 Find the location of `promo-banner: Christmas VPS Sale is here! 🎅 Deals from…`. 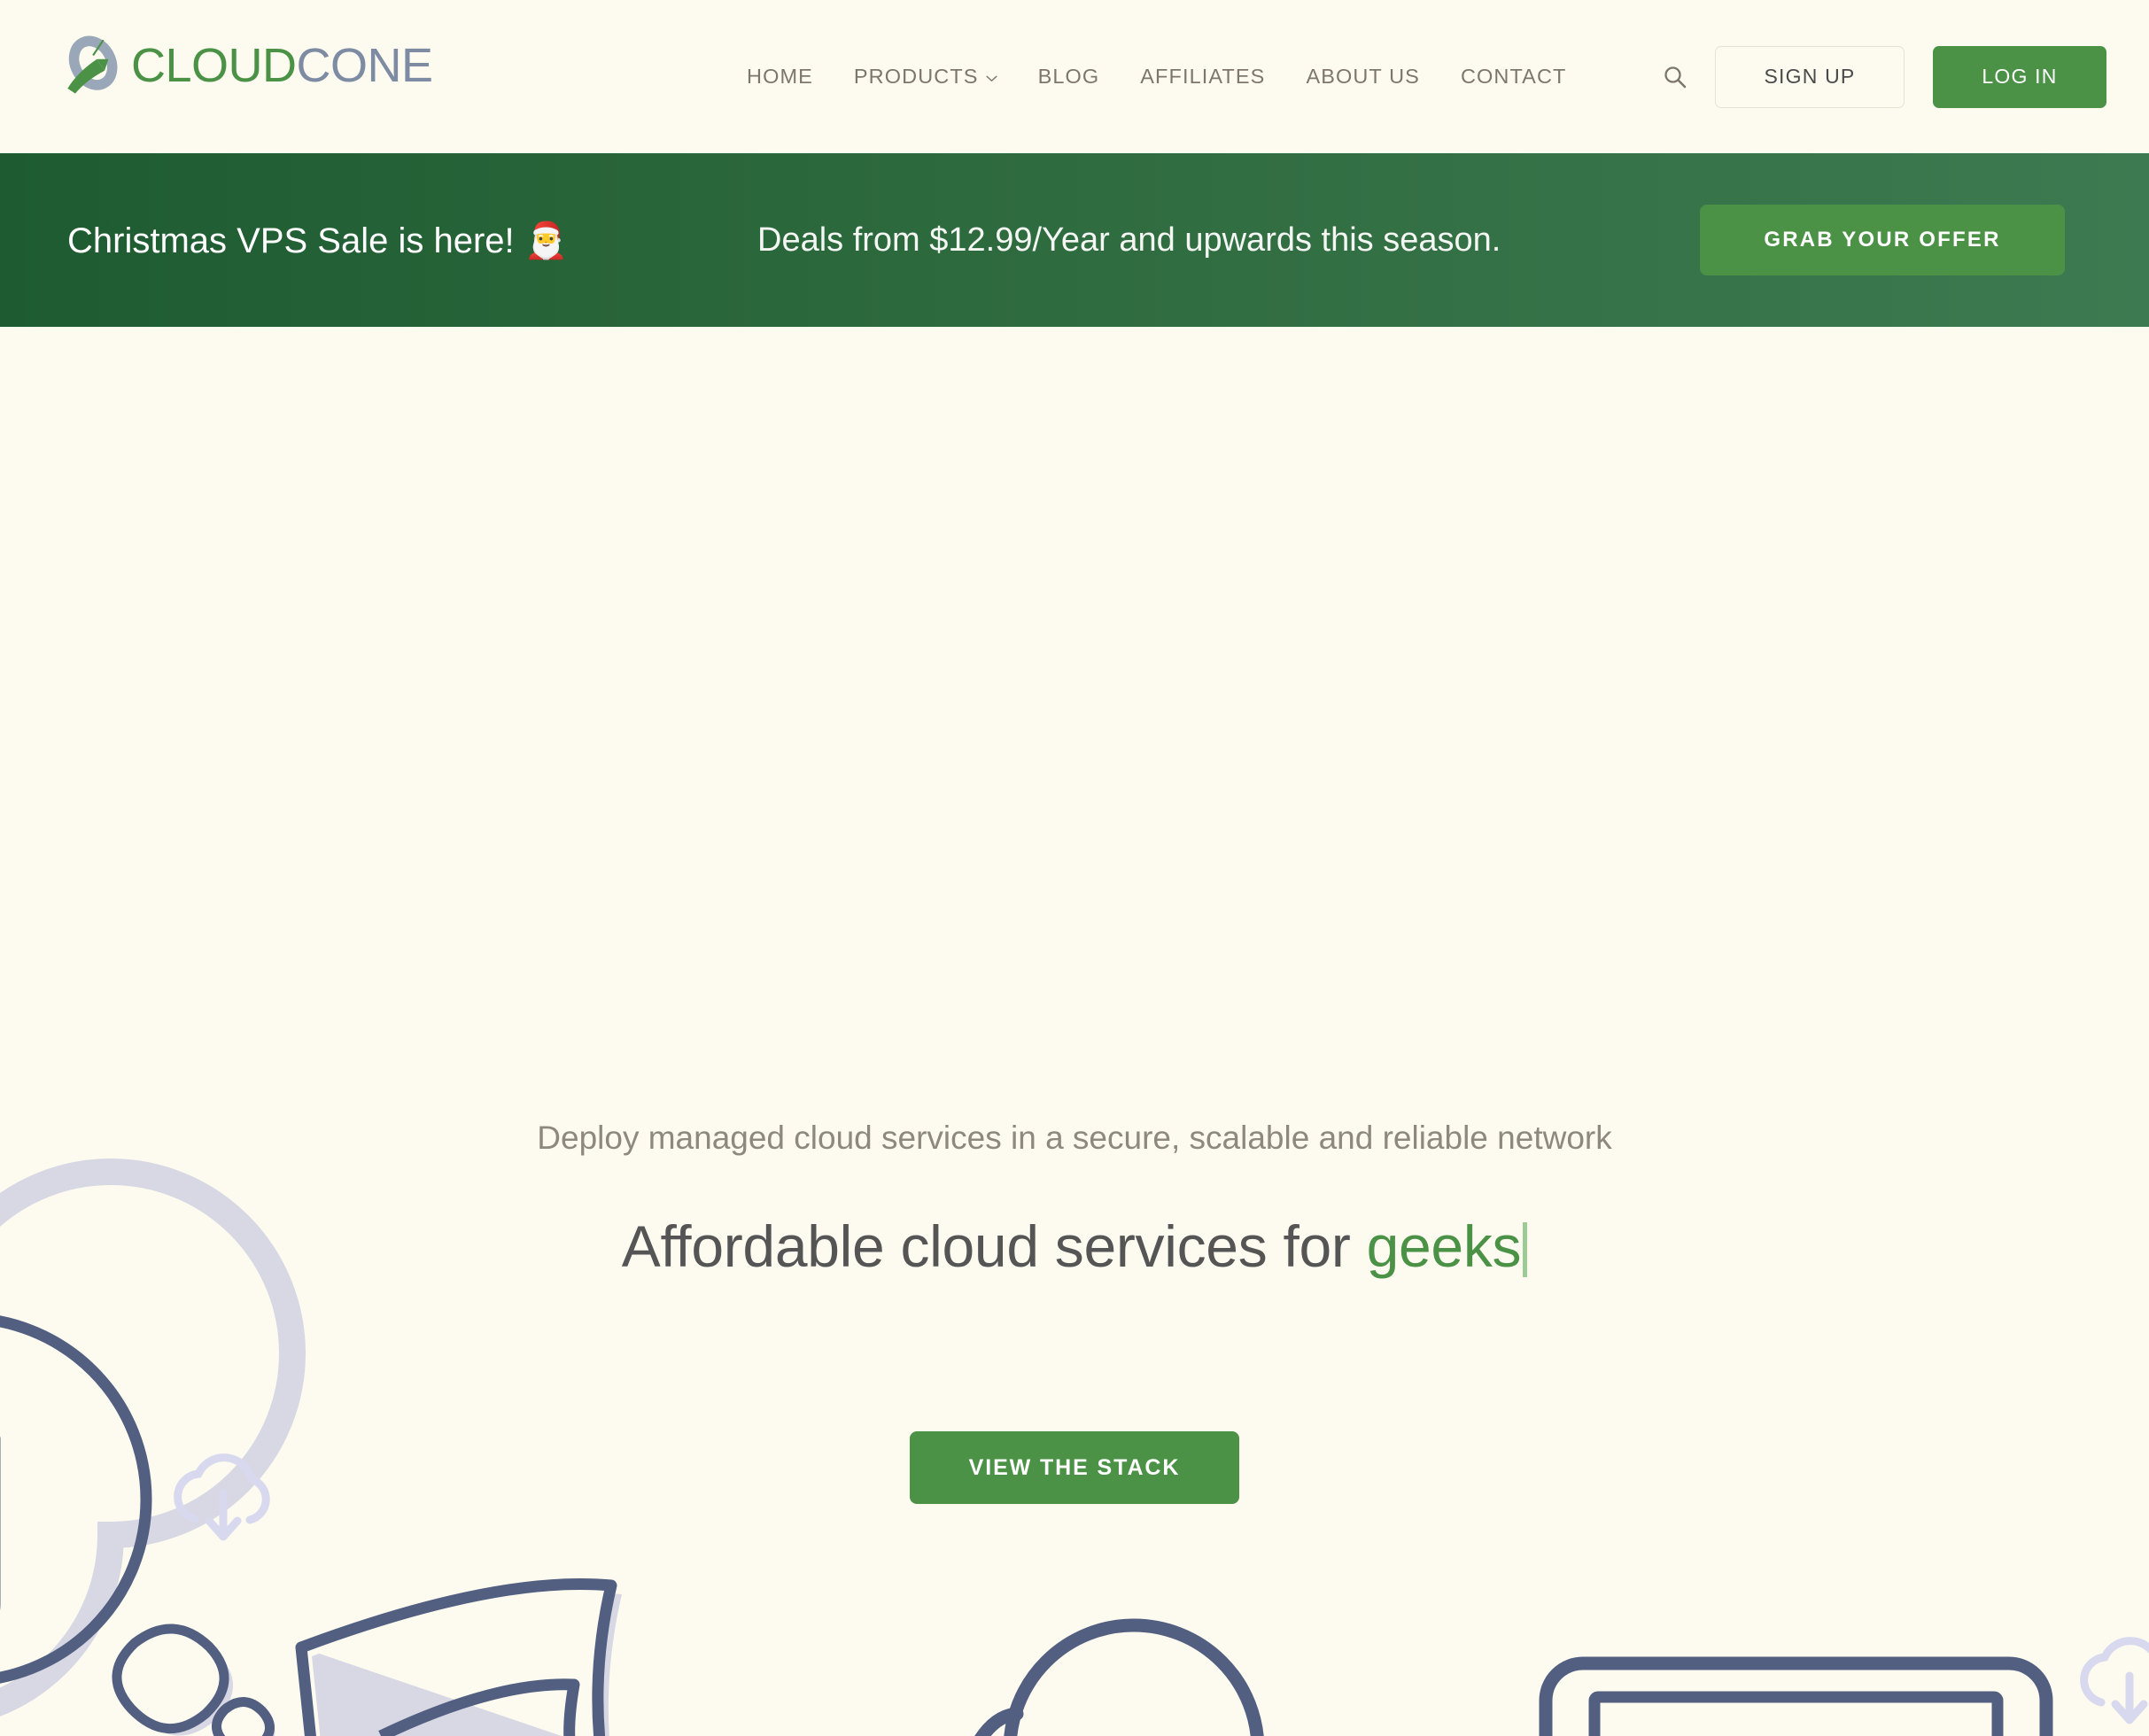

promo-banner: Christmas VPS Sale is here! 🎅 Deals from… is located at coordinates (1074, 240).